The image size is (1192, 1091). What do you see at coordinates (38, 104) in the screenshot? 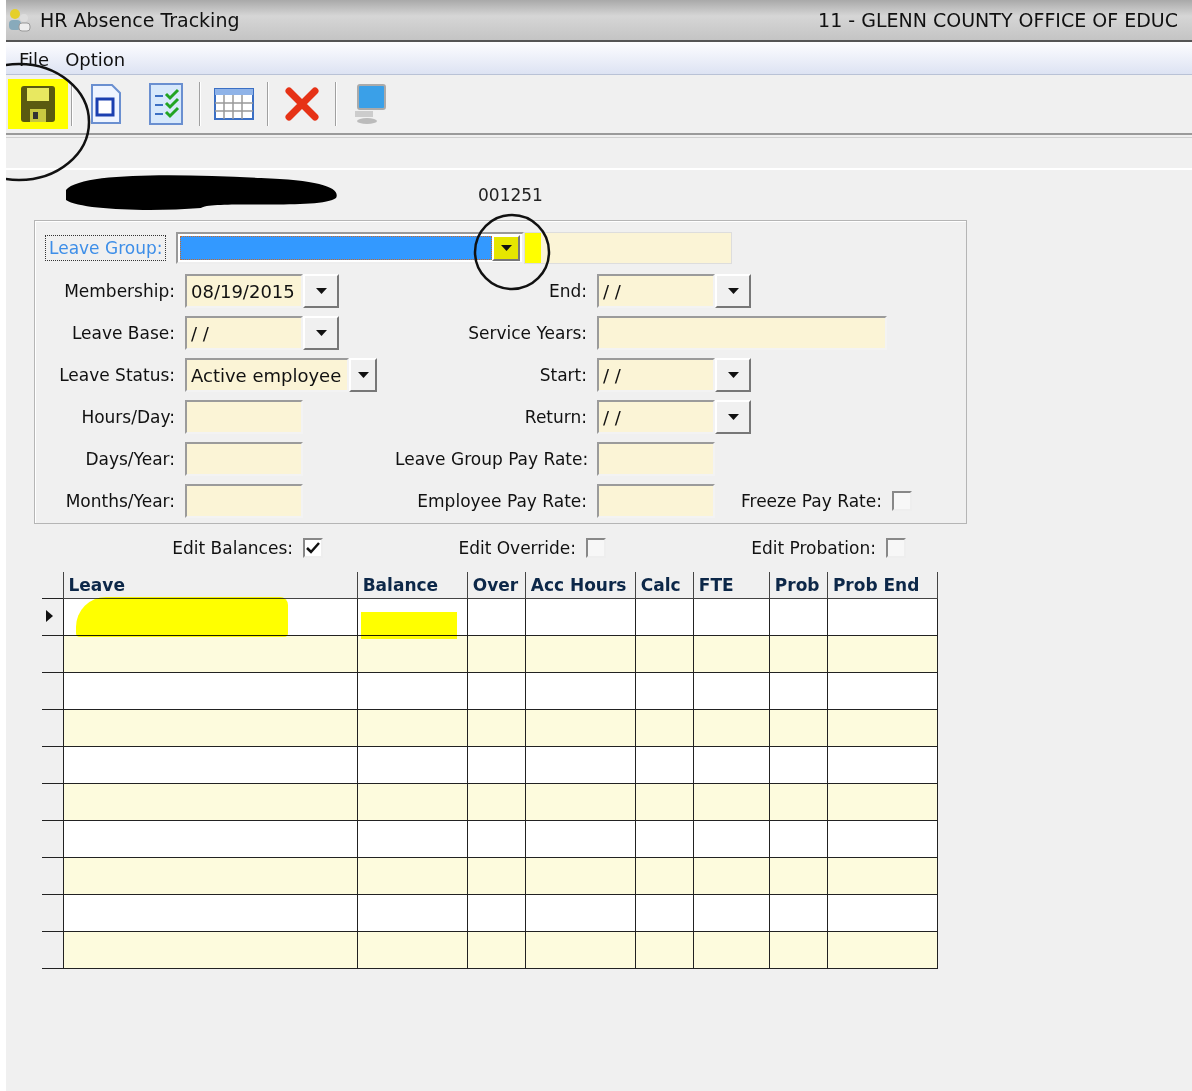
I see `save-button` at bounding box center [38, 104].